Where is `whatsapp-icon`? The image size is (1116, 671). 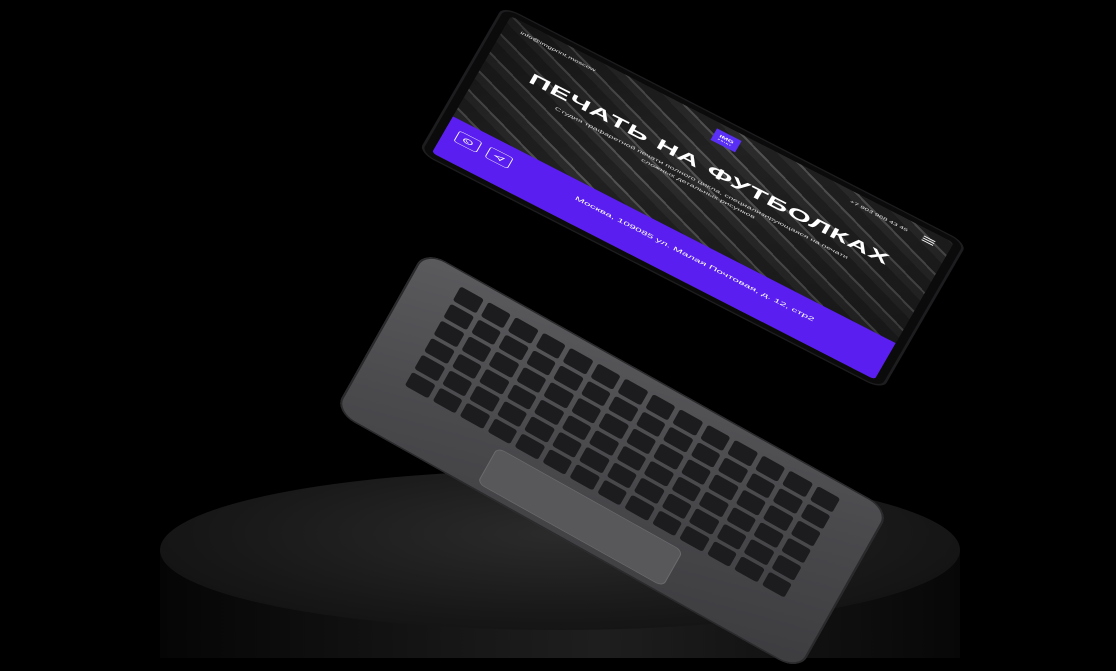
whatsapp-icon is located at coordinates (468, 141).